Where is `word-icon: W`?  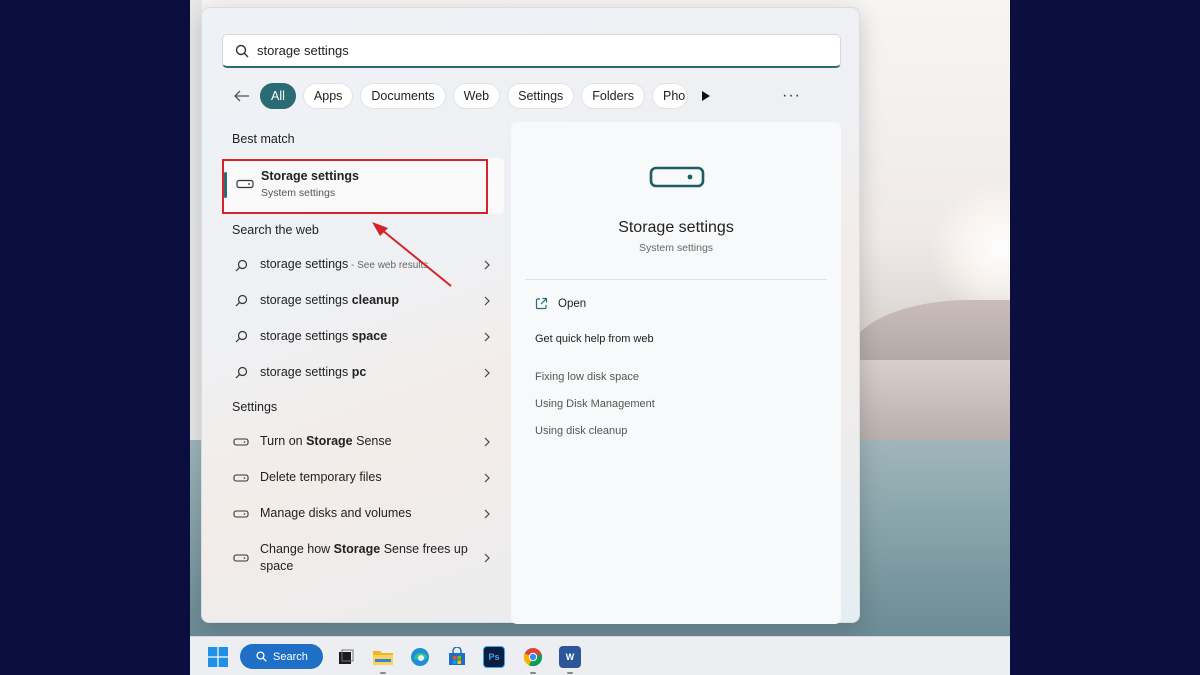 word-icon: W is located at coordinates (570, 657).